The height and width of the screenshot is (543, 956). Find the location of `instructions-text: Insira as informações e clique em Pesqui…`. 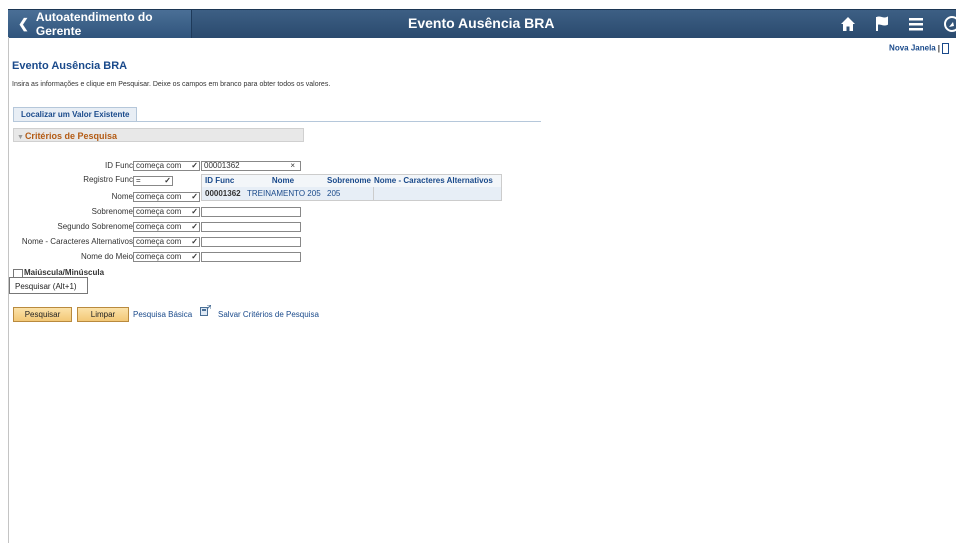

instructions-text: Insira as informações e clique em Pesqui… is located at coordinates (171, 84).